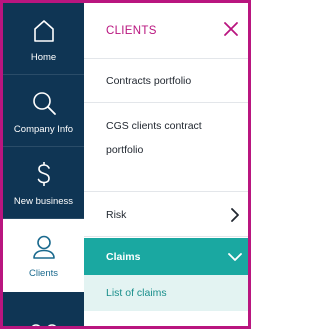  I want to click on panel-title: CLIENTS, so click(131, 30).